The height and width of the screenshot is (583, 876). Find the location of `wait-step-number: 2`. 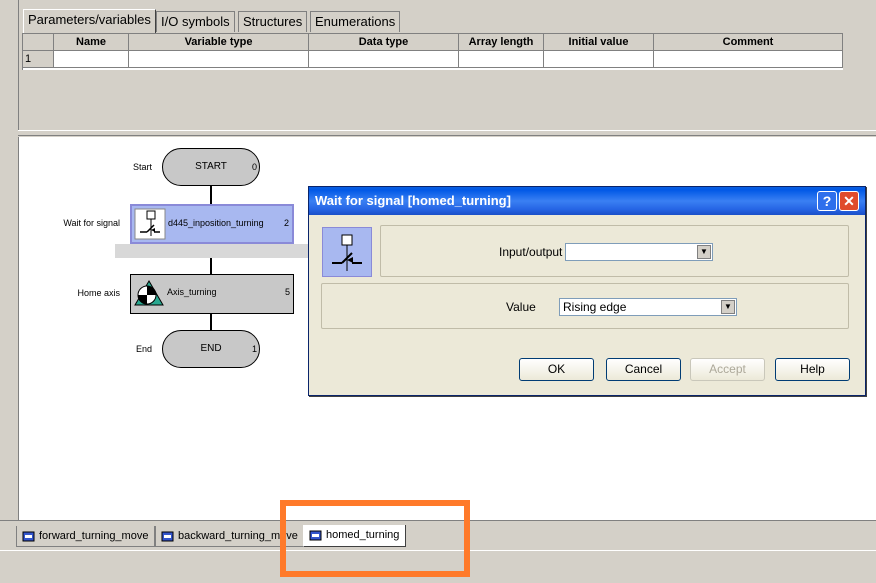

wait-step-number: 2 is located at coordinates (286, 223).